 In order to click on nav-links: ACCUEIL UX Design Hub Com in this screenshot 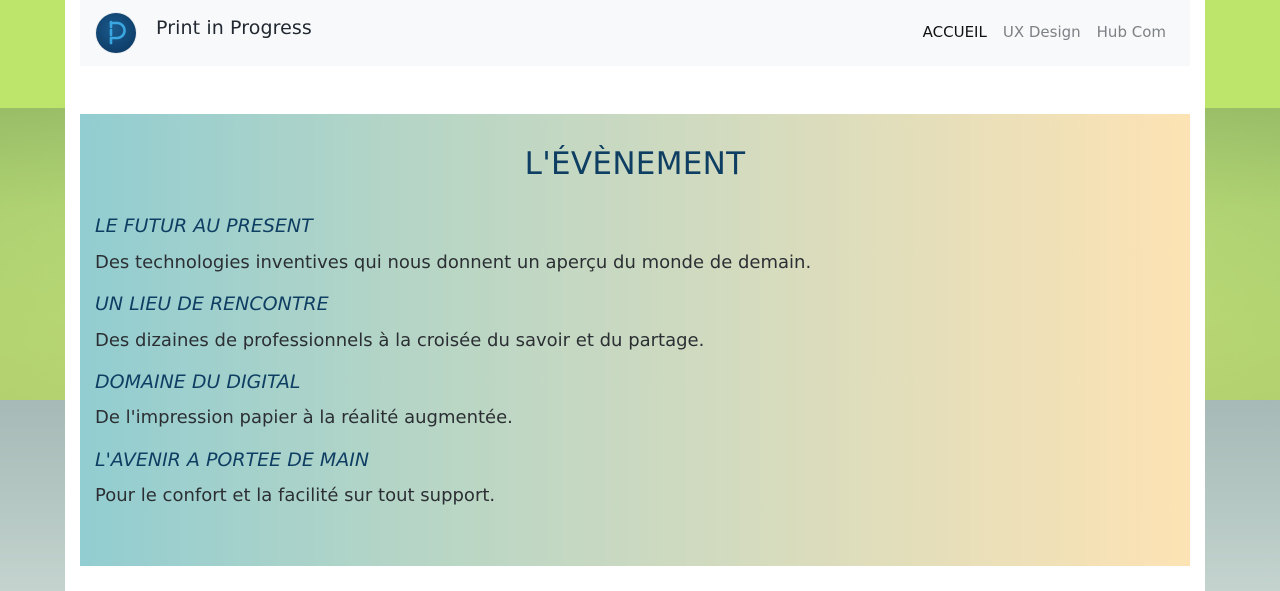, I will do `click(1044, 32)`.